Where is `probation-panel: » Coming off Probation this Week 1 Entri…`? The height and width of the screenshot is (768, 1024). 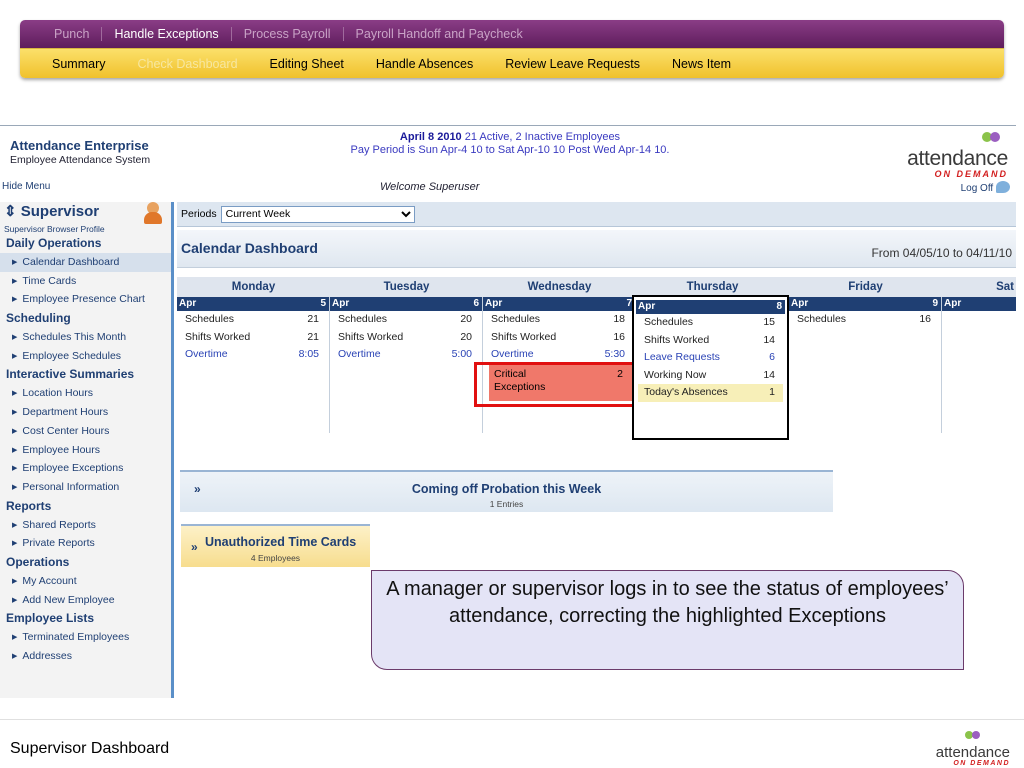
probation-panel: » Coming off Probation this Week 1 Entri… is located at coordinates (506, 491).